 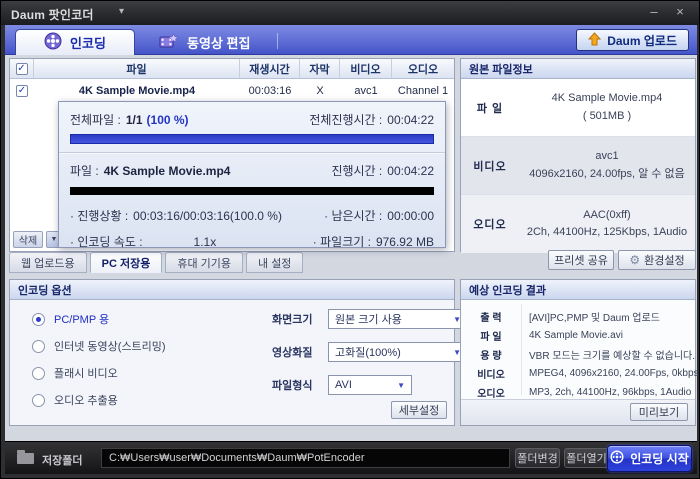 I want to click on title-menu-caret-icon: ▾, so click(x=121, y=11).